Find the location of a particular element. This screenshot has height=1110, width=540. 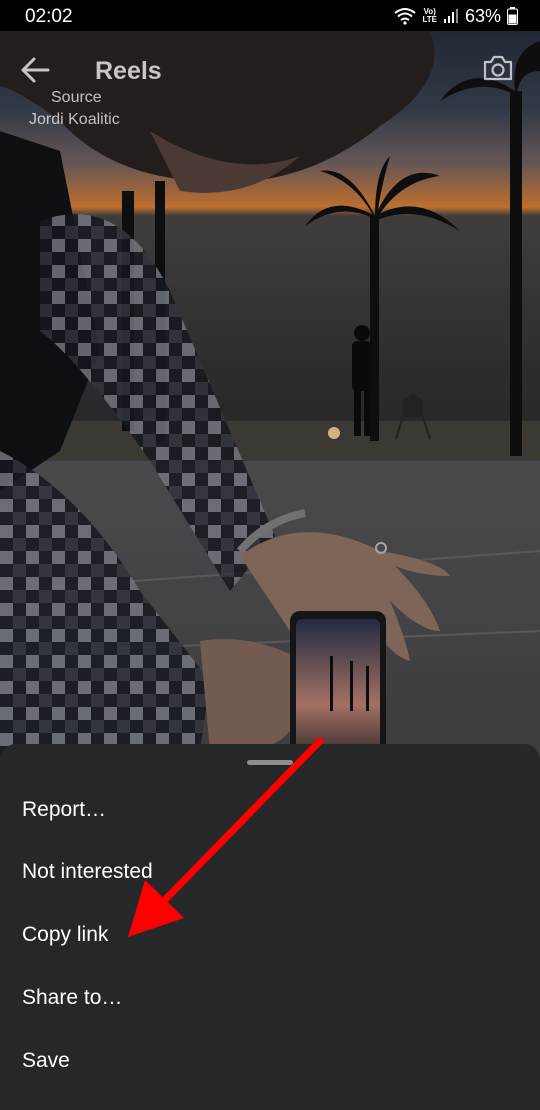

status-bar: 02:02 Vo) LTE 63% is located at coordinates (270, 15).